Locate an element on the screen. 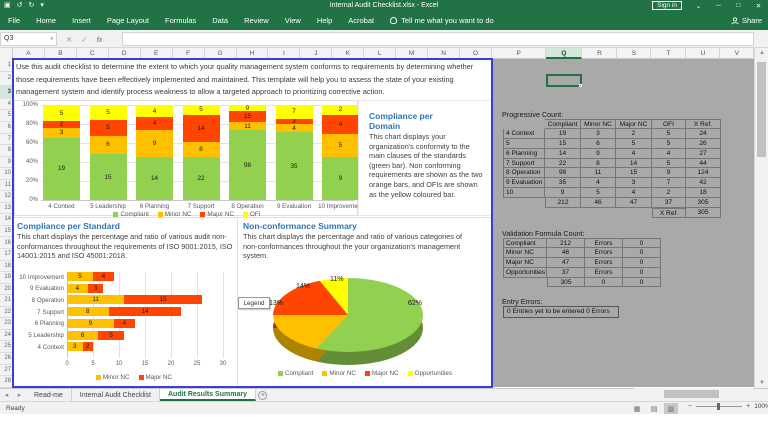  row-header-2: 2 is located at coordinates (6, 79).